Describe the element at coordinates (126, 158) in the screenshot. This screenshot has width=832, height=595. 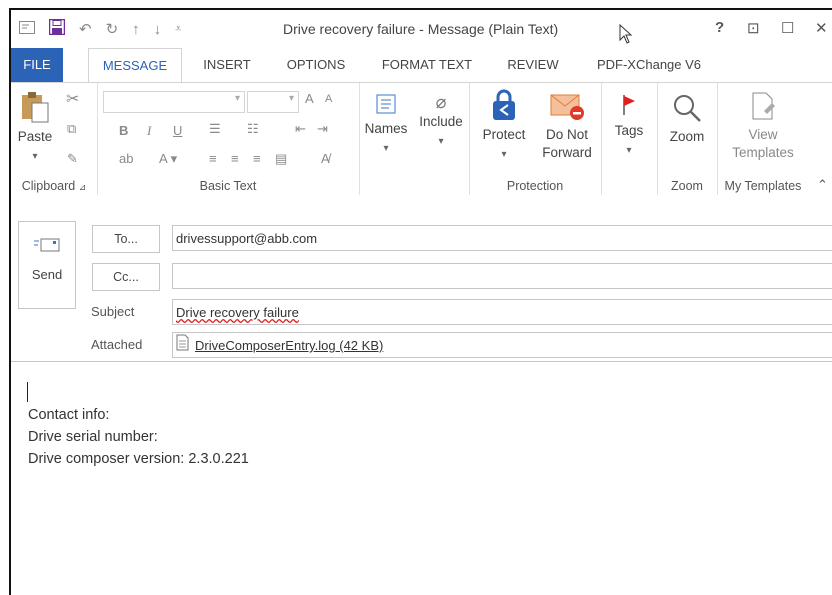
I see `highlight-icon: ab` at that location.